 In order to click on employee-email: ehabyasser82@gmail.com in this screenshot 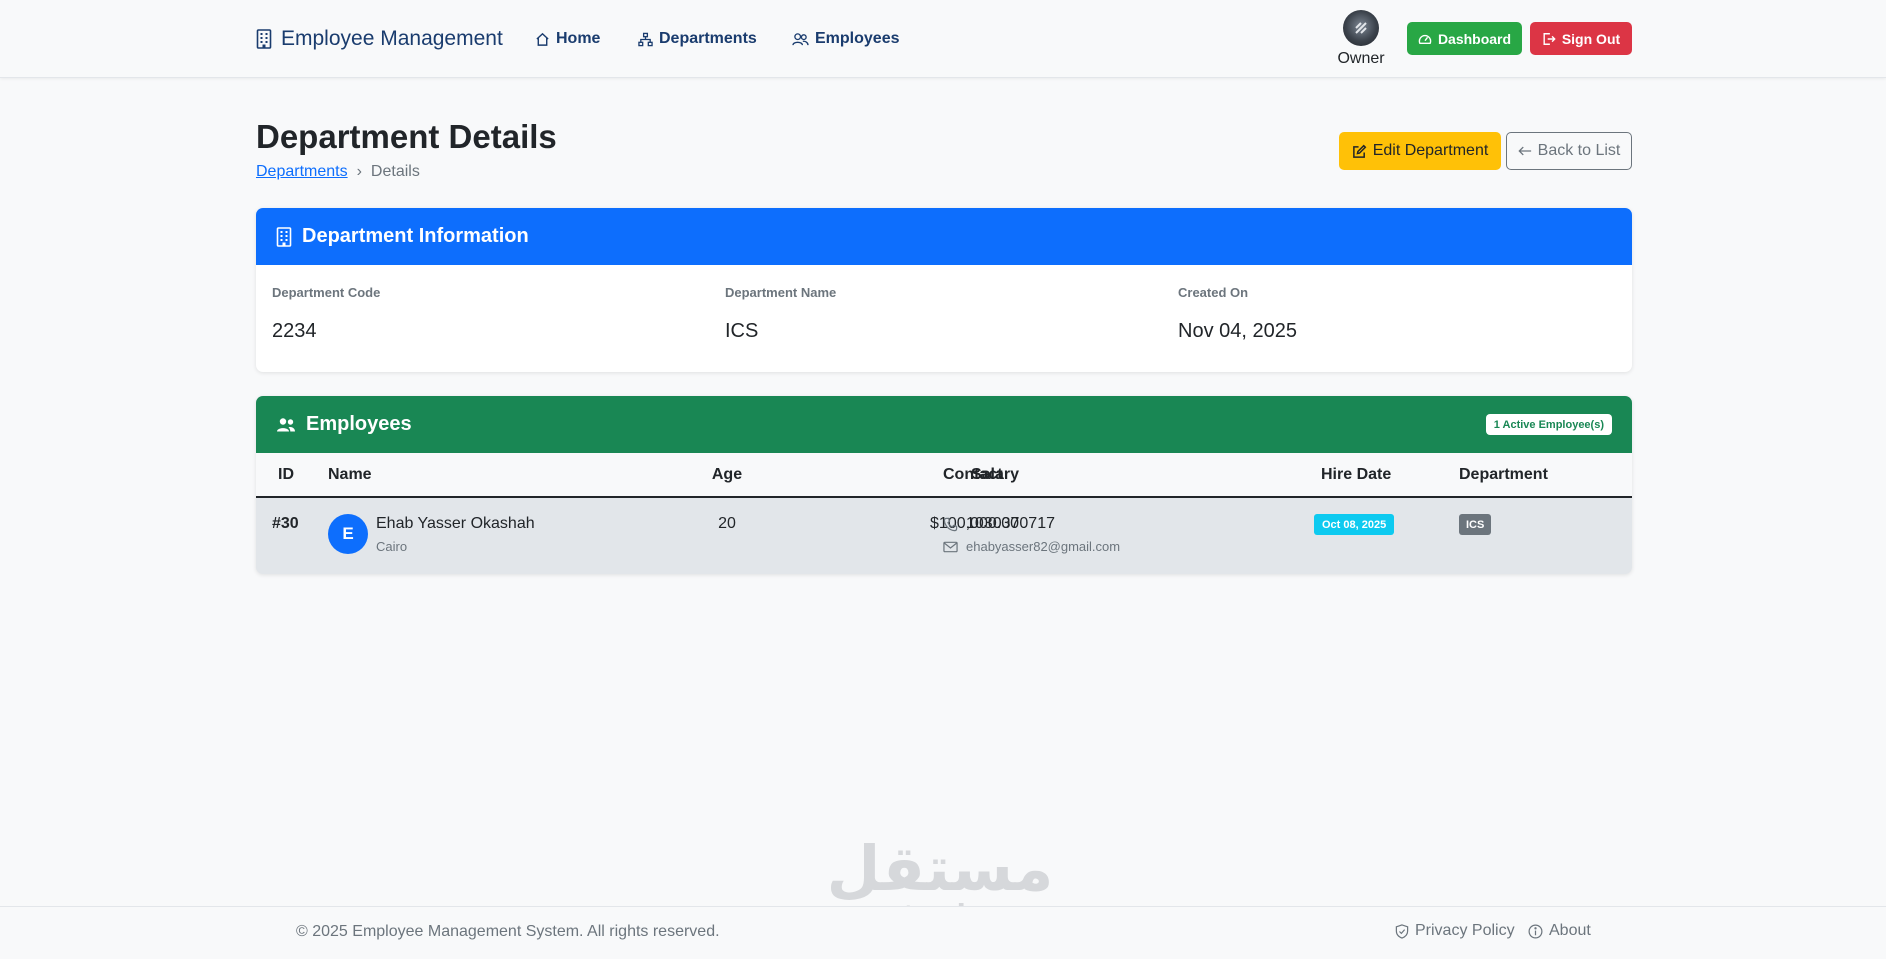, I will do `click(1031, 546)`.